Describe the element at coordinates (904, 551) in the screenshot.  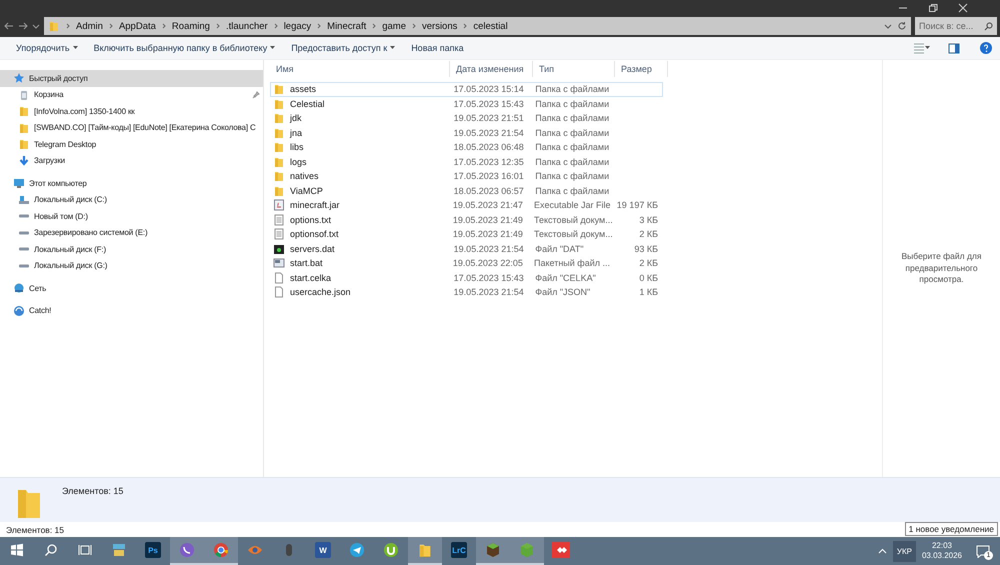
I see `language-indicator: УКР` at that location.